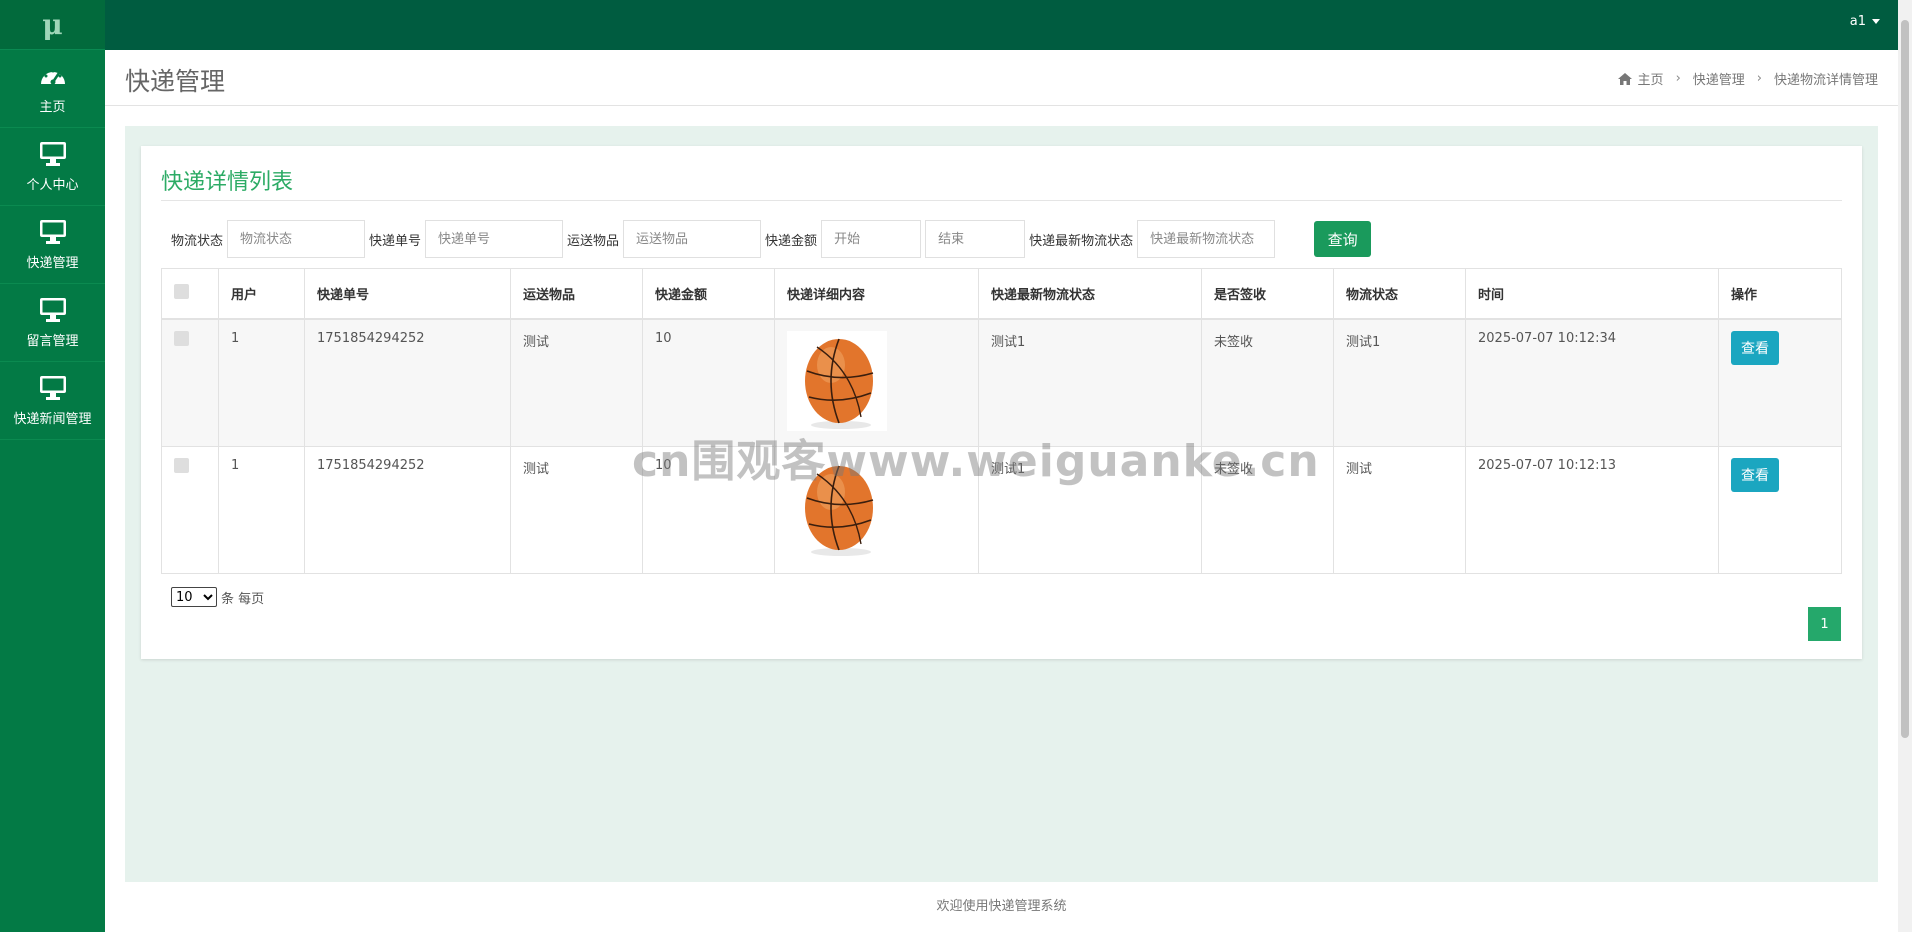 The width and height of the screenshot is (1912, 932). What do you see at coordinates (1747, 78) in the screenshot?
I see `breadcrumb: 主页 › 快递管理 › 快递物流详情管理` at bounding box center [1747, 78].